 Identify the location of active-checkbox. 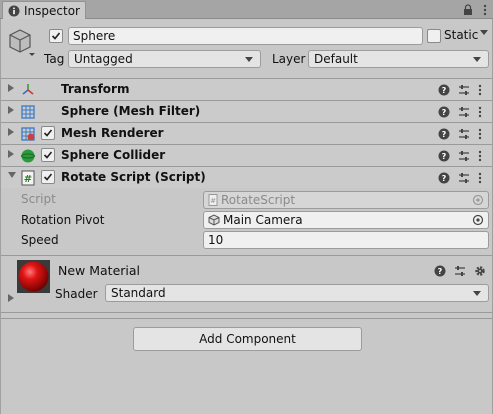
(56, 36).